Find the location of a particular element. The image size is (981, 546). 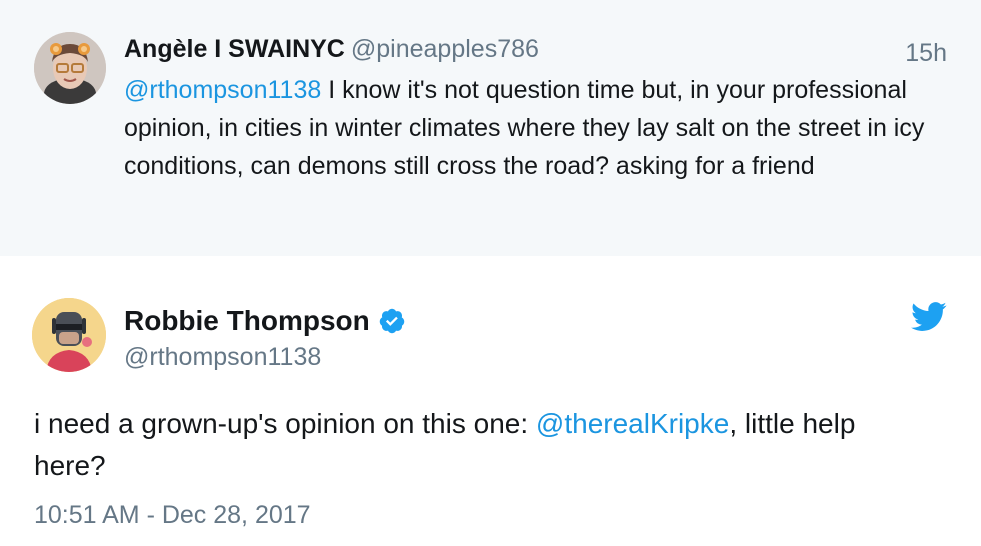

reply-author-name: Angèle I SWAINYC is located at coordinates (234, 49).